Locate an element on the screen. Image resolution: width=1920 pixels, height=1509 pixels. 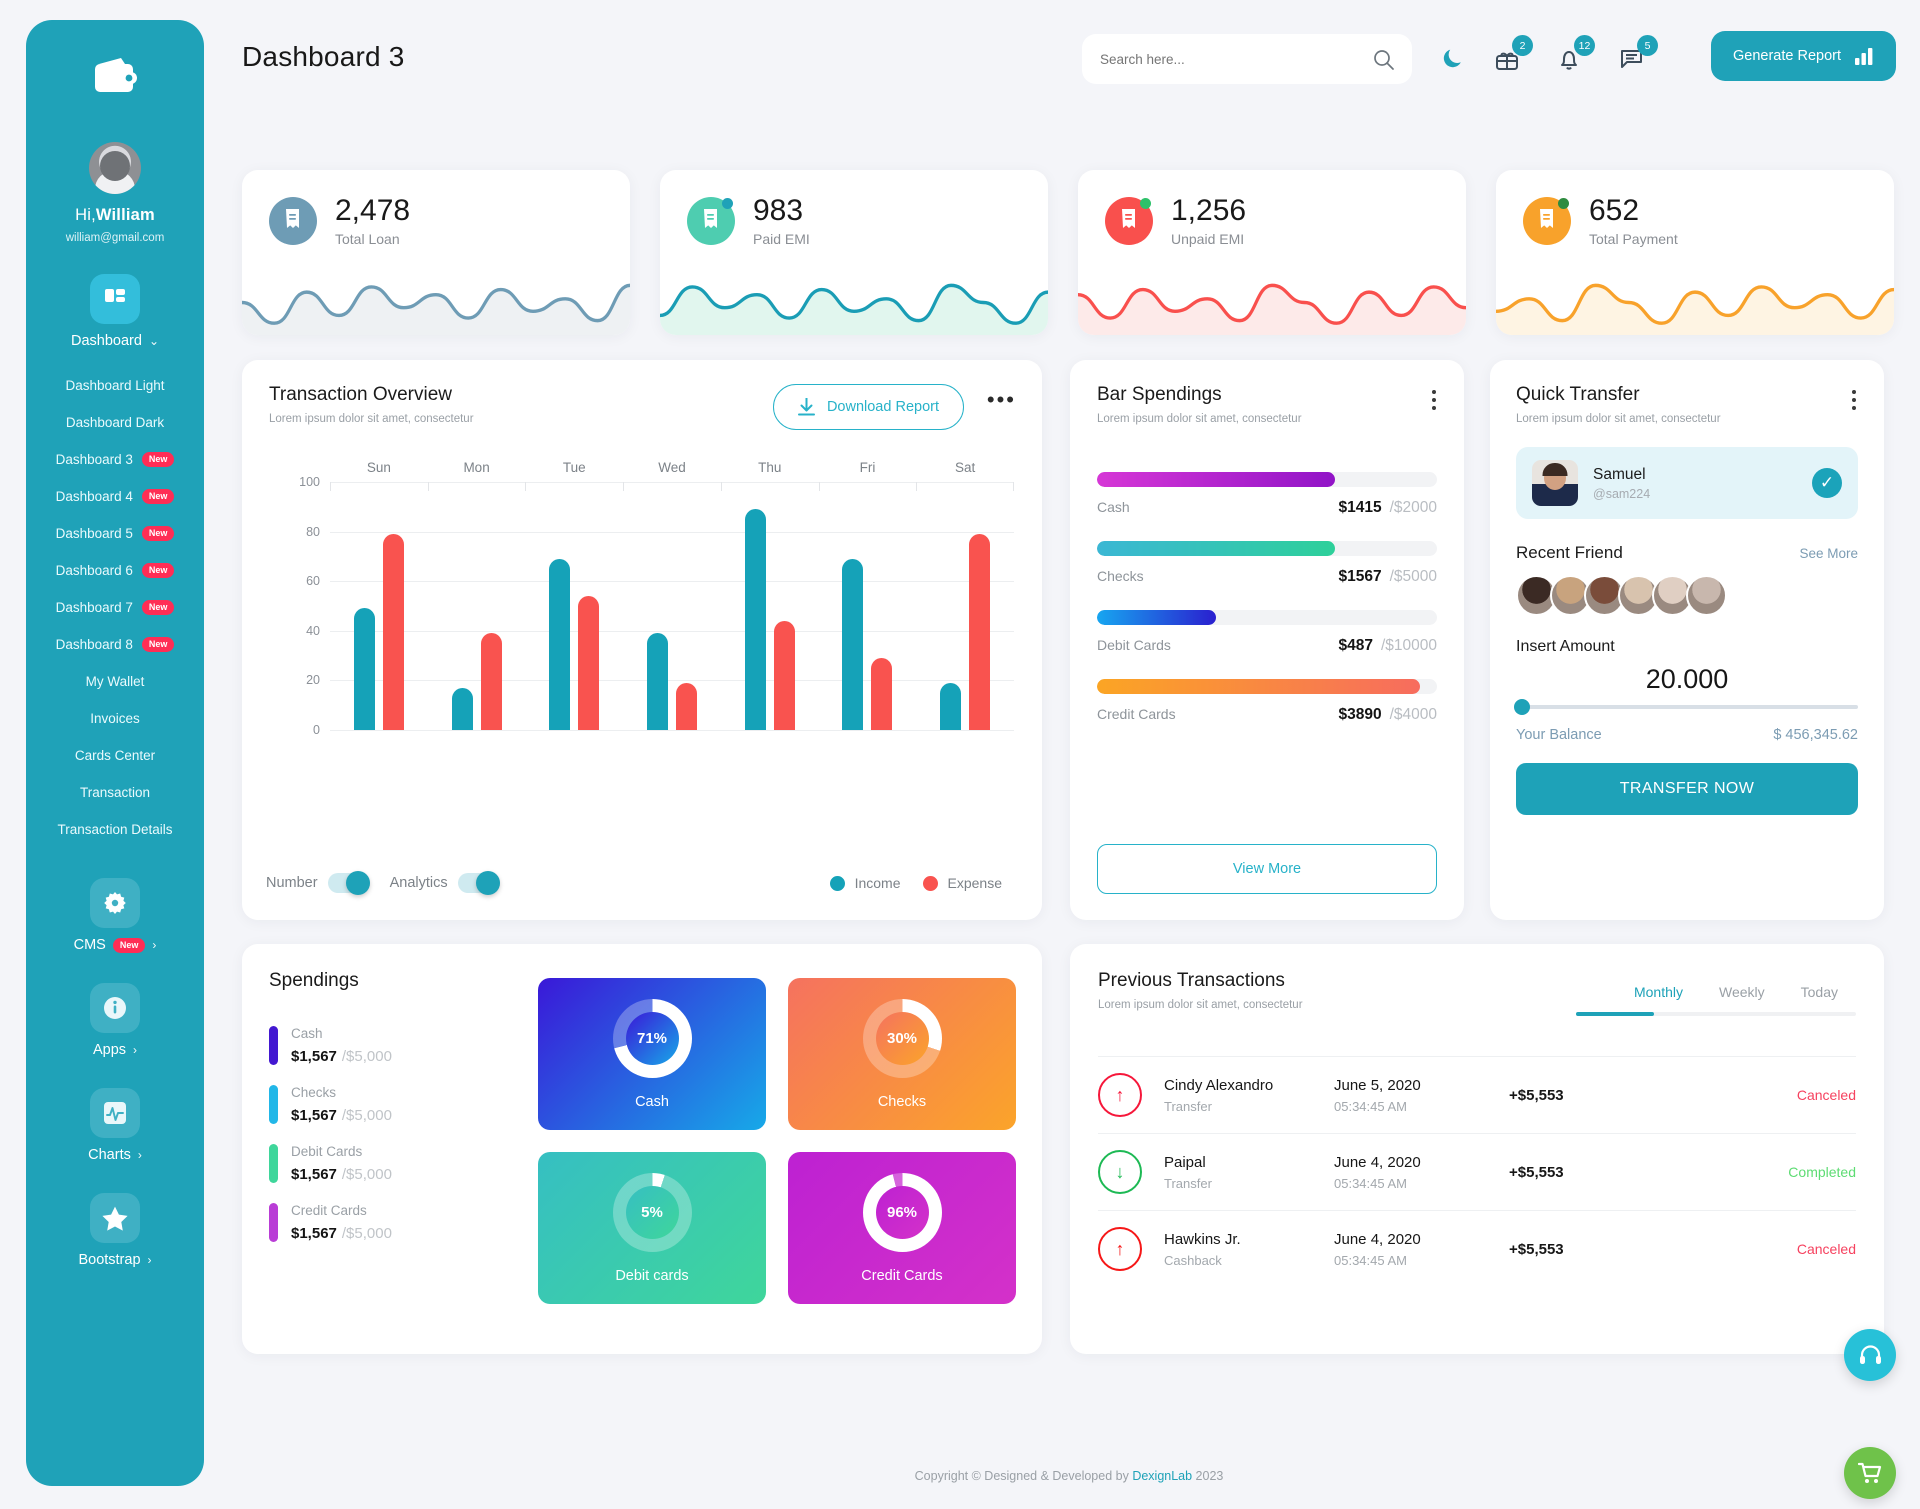
user-avatar is located at coordinates (115, 168).